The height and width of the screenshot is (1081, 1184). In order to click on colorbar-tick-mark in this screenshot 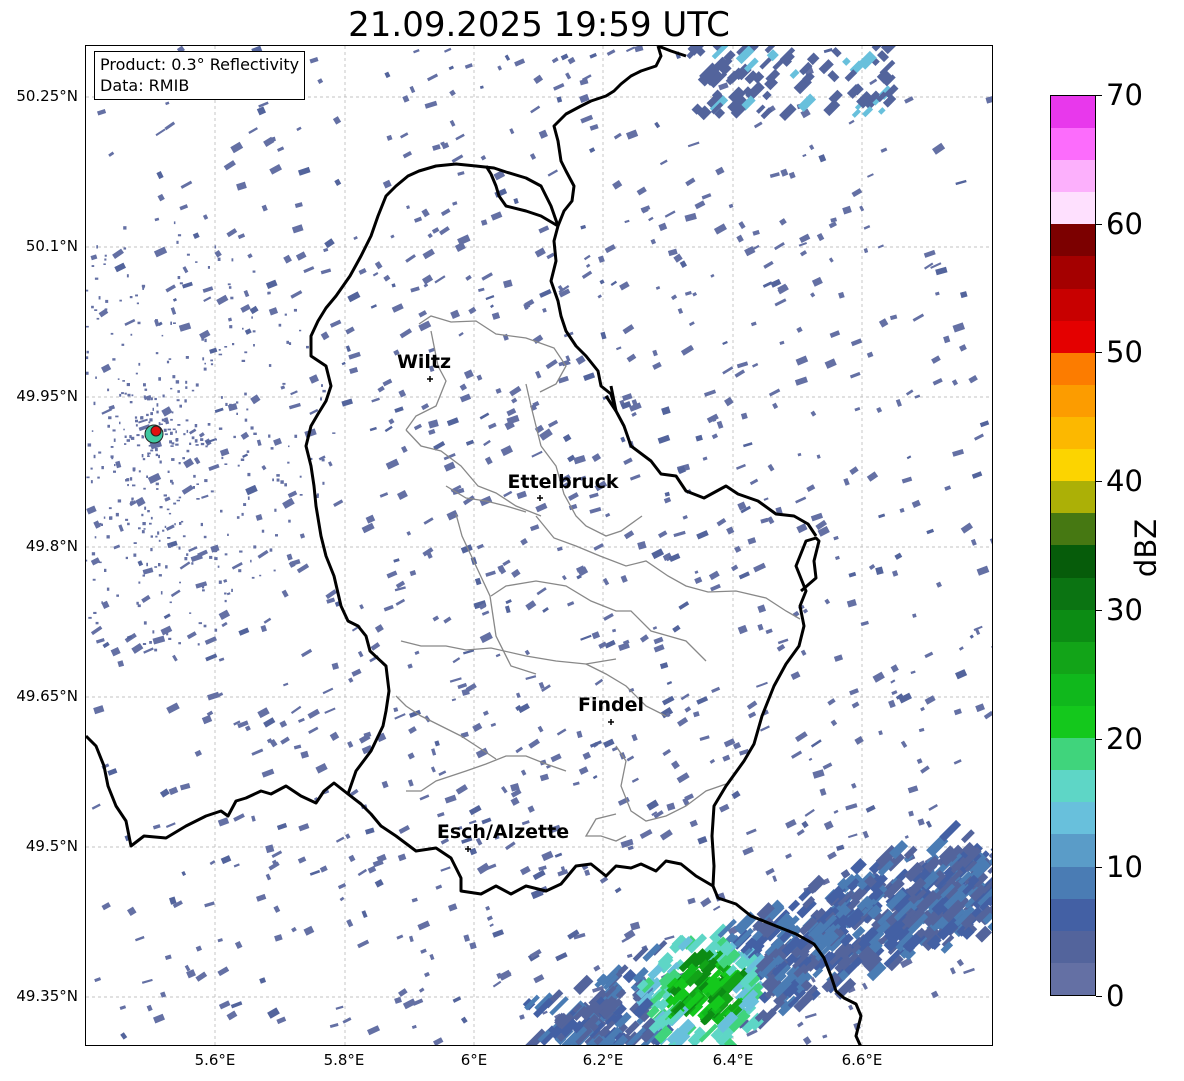, I will do `click(1099, 95)`.